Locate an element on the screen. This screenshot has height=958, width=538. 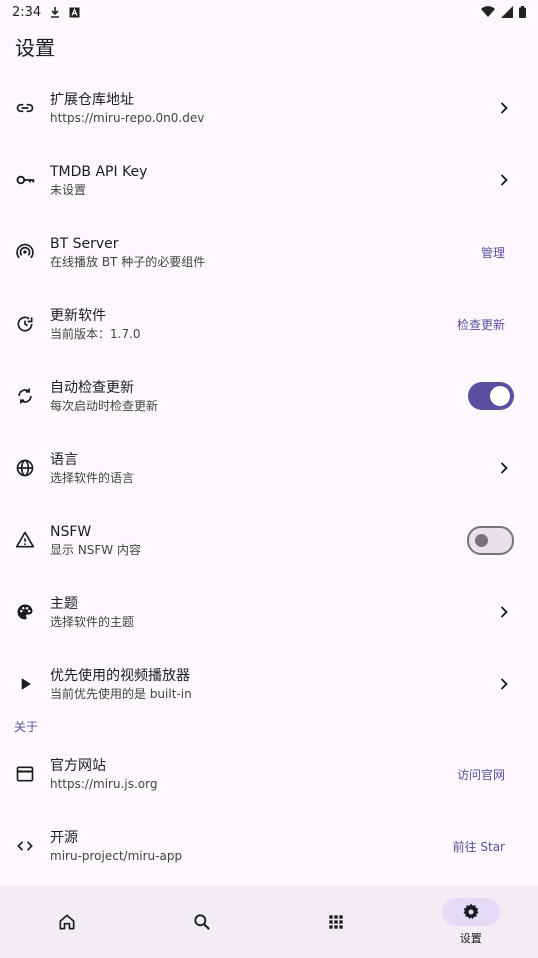
nsfw-toggle is located at coordinates (490, 540).